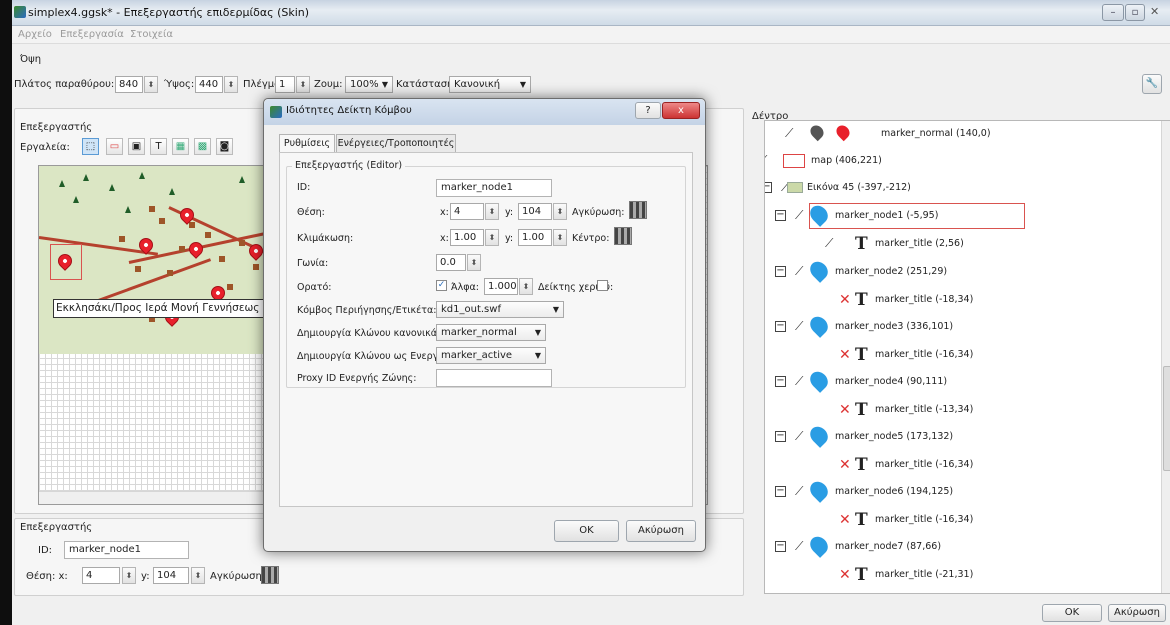 The height and width of the screenshot is (625, 1170). Describe the element at coordinates (962, 244) in the screenshot. I see `tree-item-title: ⟋ Tmarker_title (2,56)` at that location.